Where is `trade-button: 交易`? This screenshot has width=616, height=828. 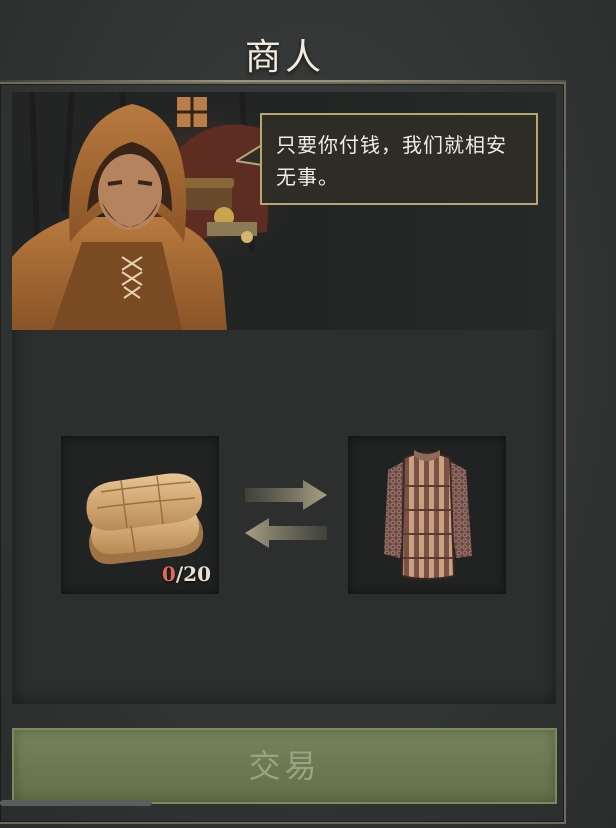 trade-button: 交易 is located at coordinates (284, 766).